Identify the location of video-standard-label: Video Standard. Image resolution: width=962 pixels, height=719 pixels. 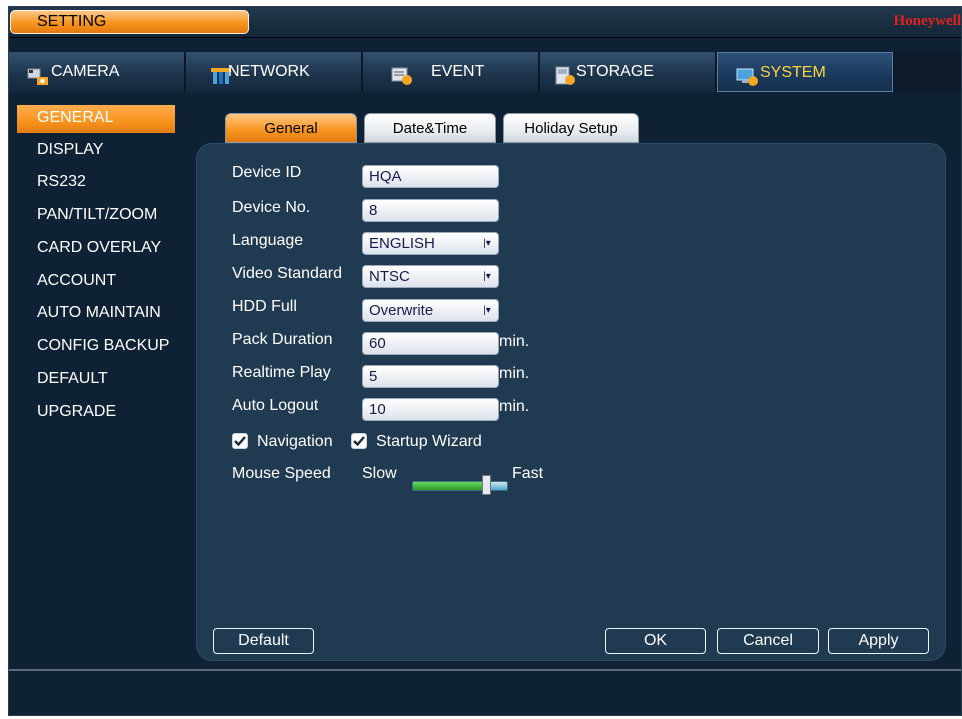
(287, 273).